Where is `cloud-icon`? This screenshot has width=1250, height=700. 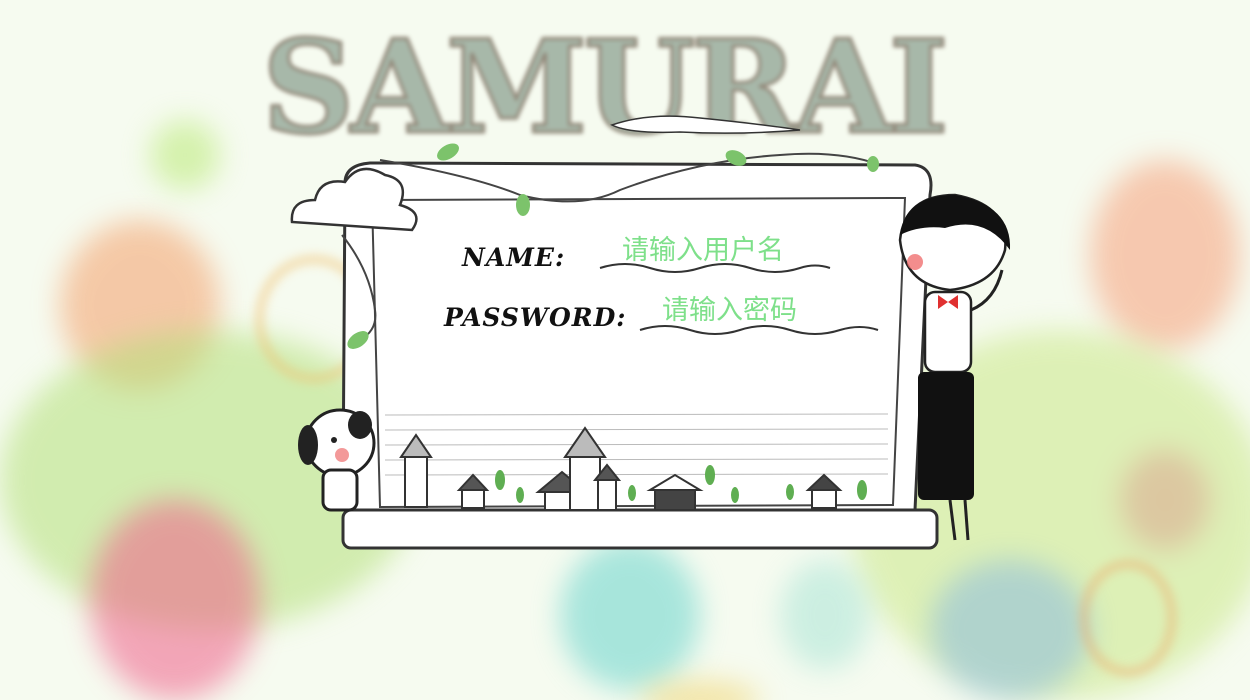 cloud-icon is located at coordinates (705, 124).